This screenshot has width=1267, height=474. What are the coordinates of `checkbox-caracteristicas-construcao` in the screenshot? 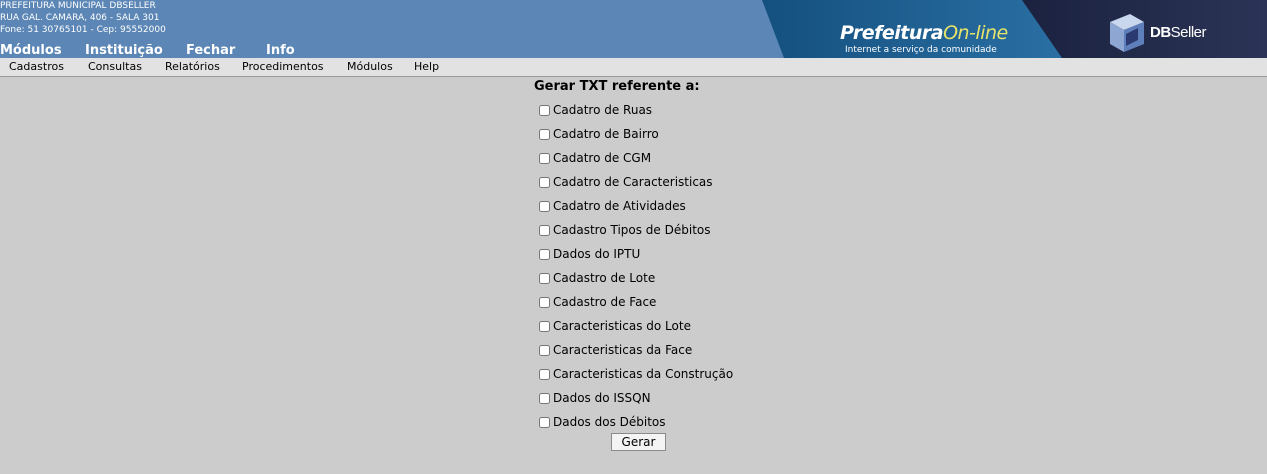 It's located at (544, 374).